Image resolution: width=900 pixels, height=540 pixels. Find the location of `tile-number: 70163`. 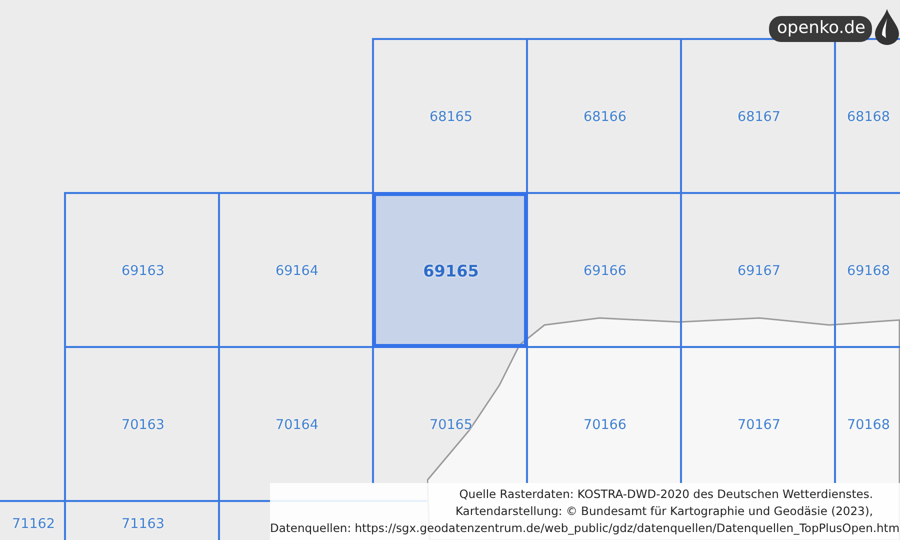

tile-number: 70163 is located at coordinates (143, 425).